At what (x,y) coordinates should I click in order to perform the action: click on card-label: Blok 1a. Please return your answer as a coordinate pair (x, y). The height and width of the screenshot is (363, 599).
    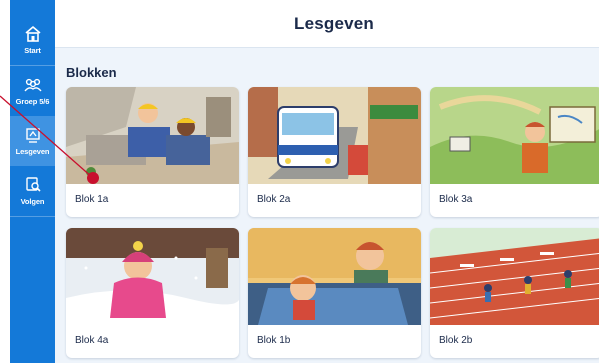
    Looking at the image, I should click on (92, 199).